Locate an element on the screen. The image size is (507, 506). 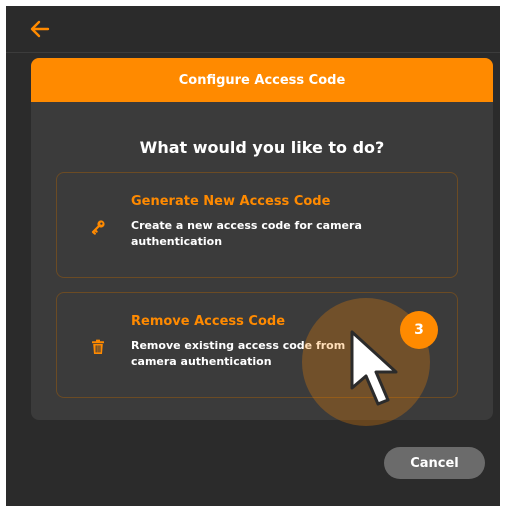
back-button is located at coordinates (40, 29).